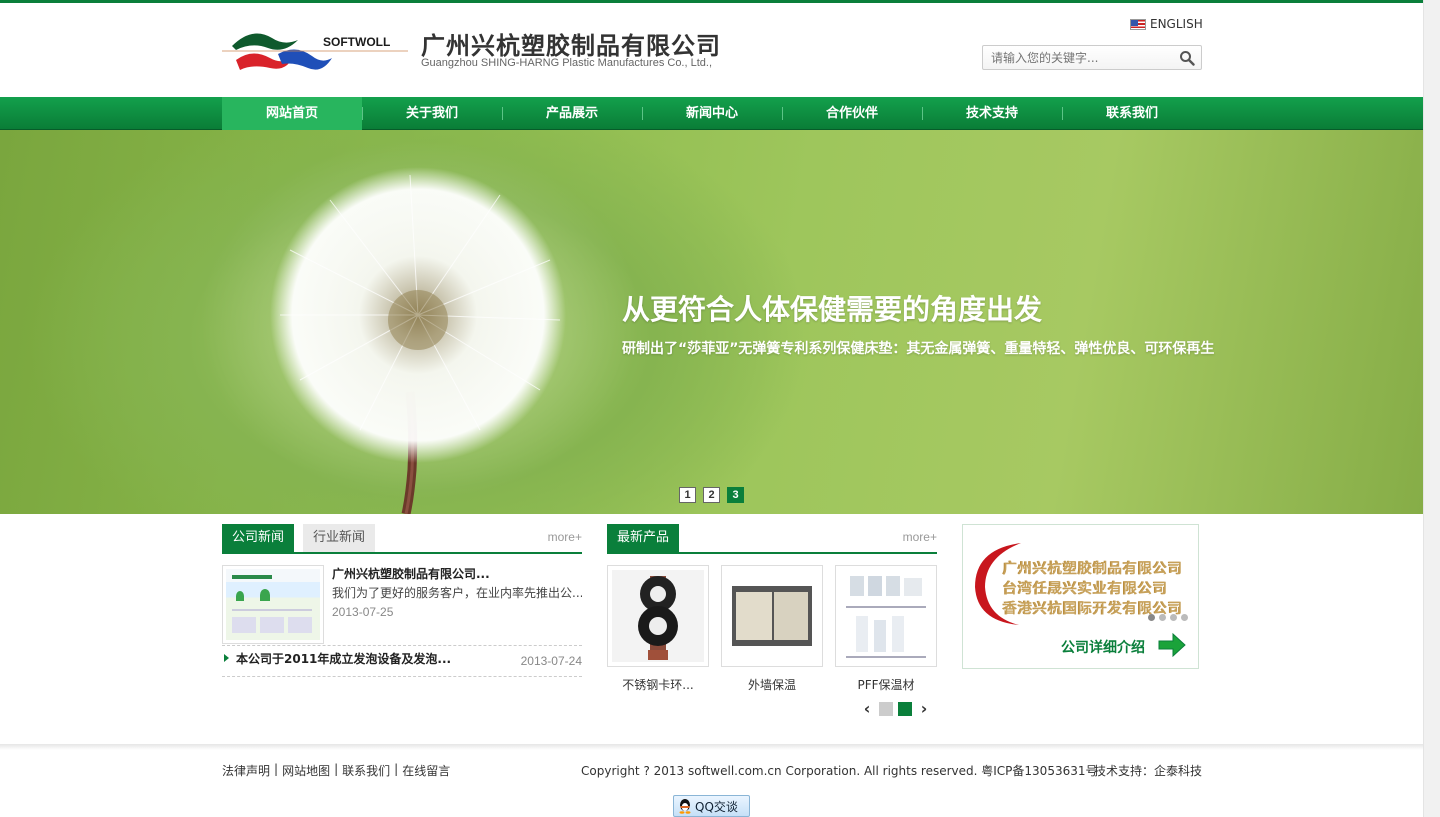 This screenshot has width=1440, height=817. I want to click on intro-dots, so click(1168, 617).